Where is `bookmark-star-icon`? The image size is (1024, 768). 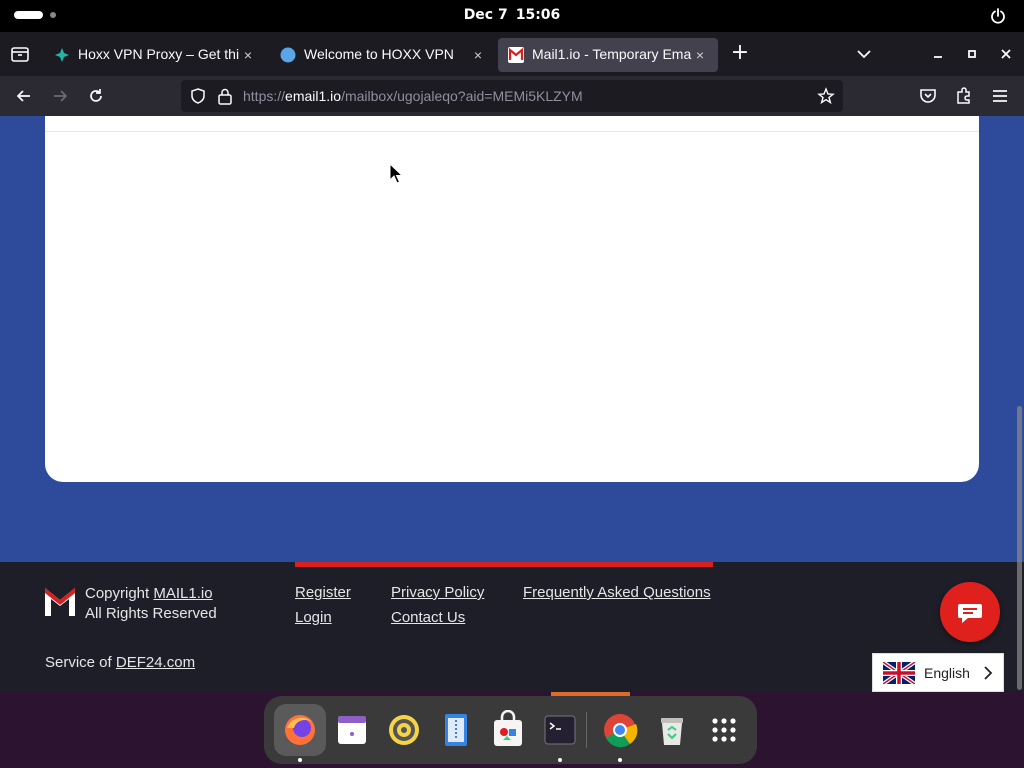 bookmark-star-icon is located at coordinates (826, 96).